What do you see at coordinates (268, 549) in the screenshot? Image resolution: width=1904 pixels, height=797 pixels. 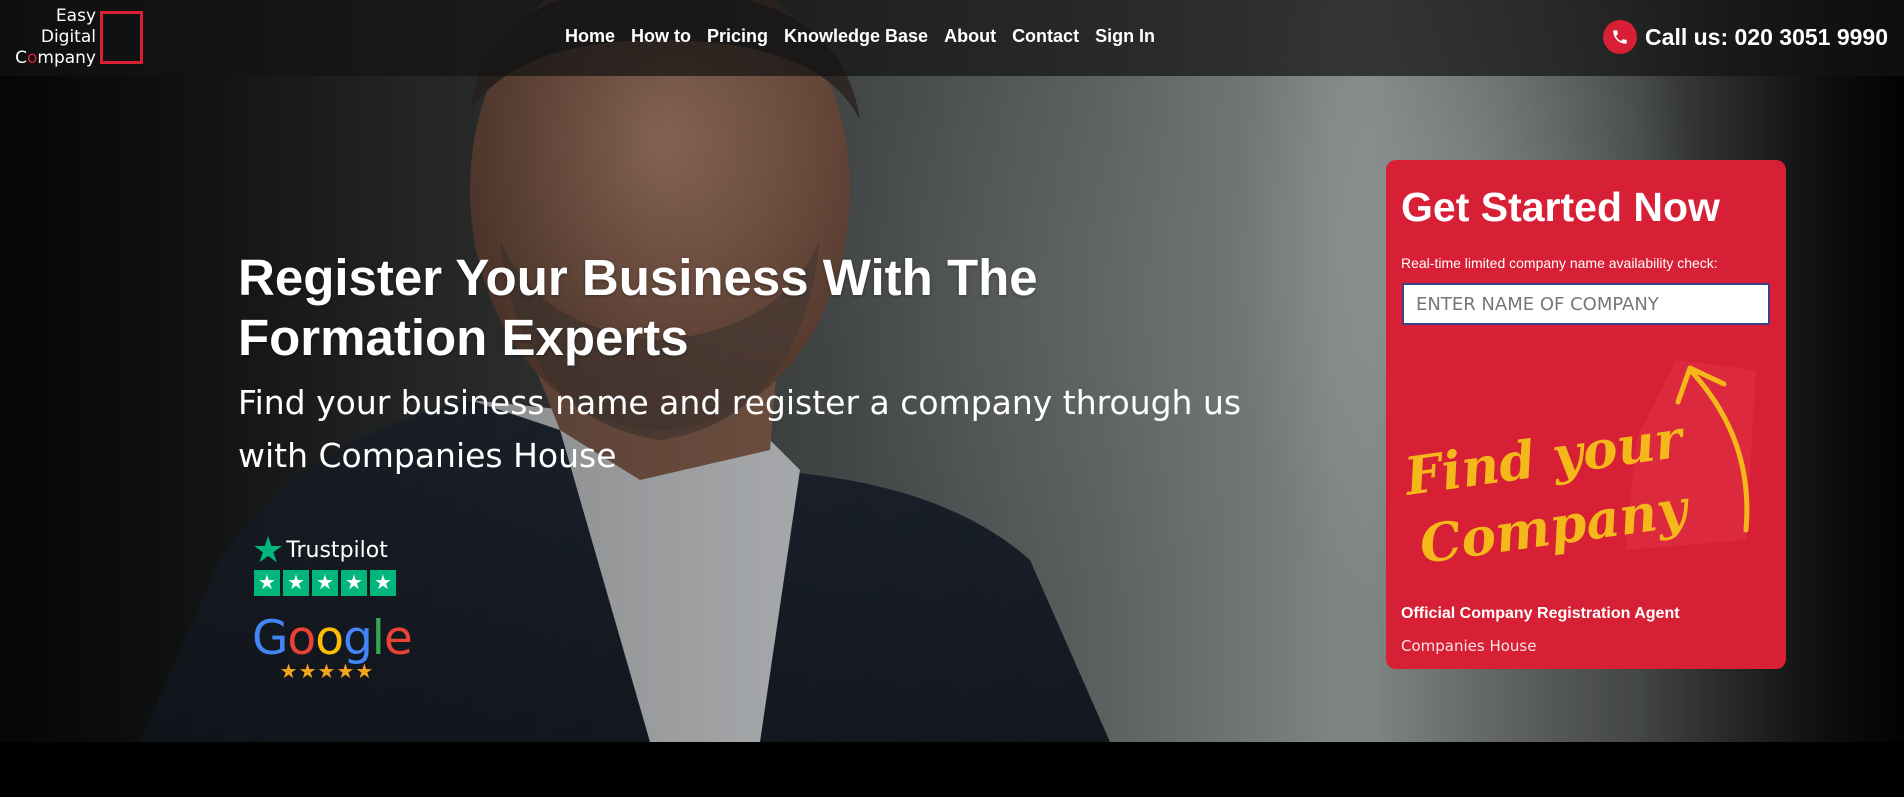 I see `trustpilot-star-icon: ★` at bounding box center [268, 549].